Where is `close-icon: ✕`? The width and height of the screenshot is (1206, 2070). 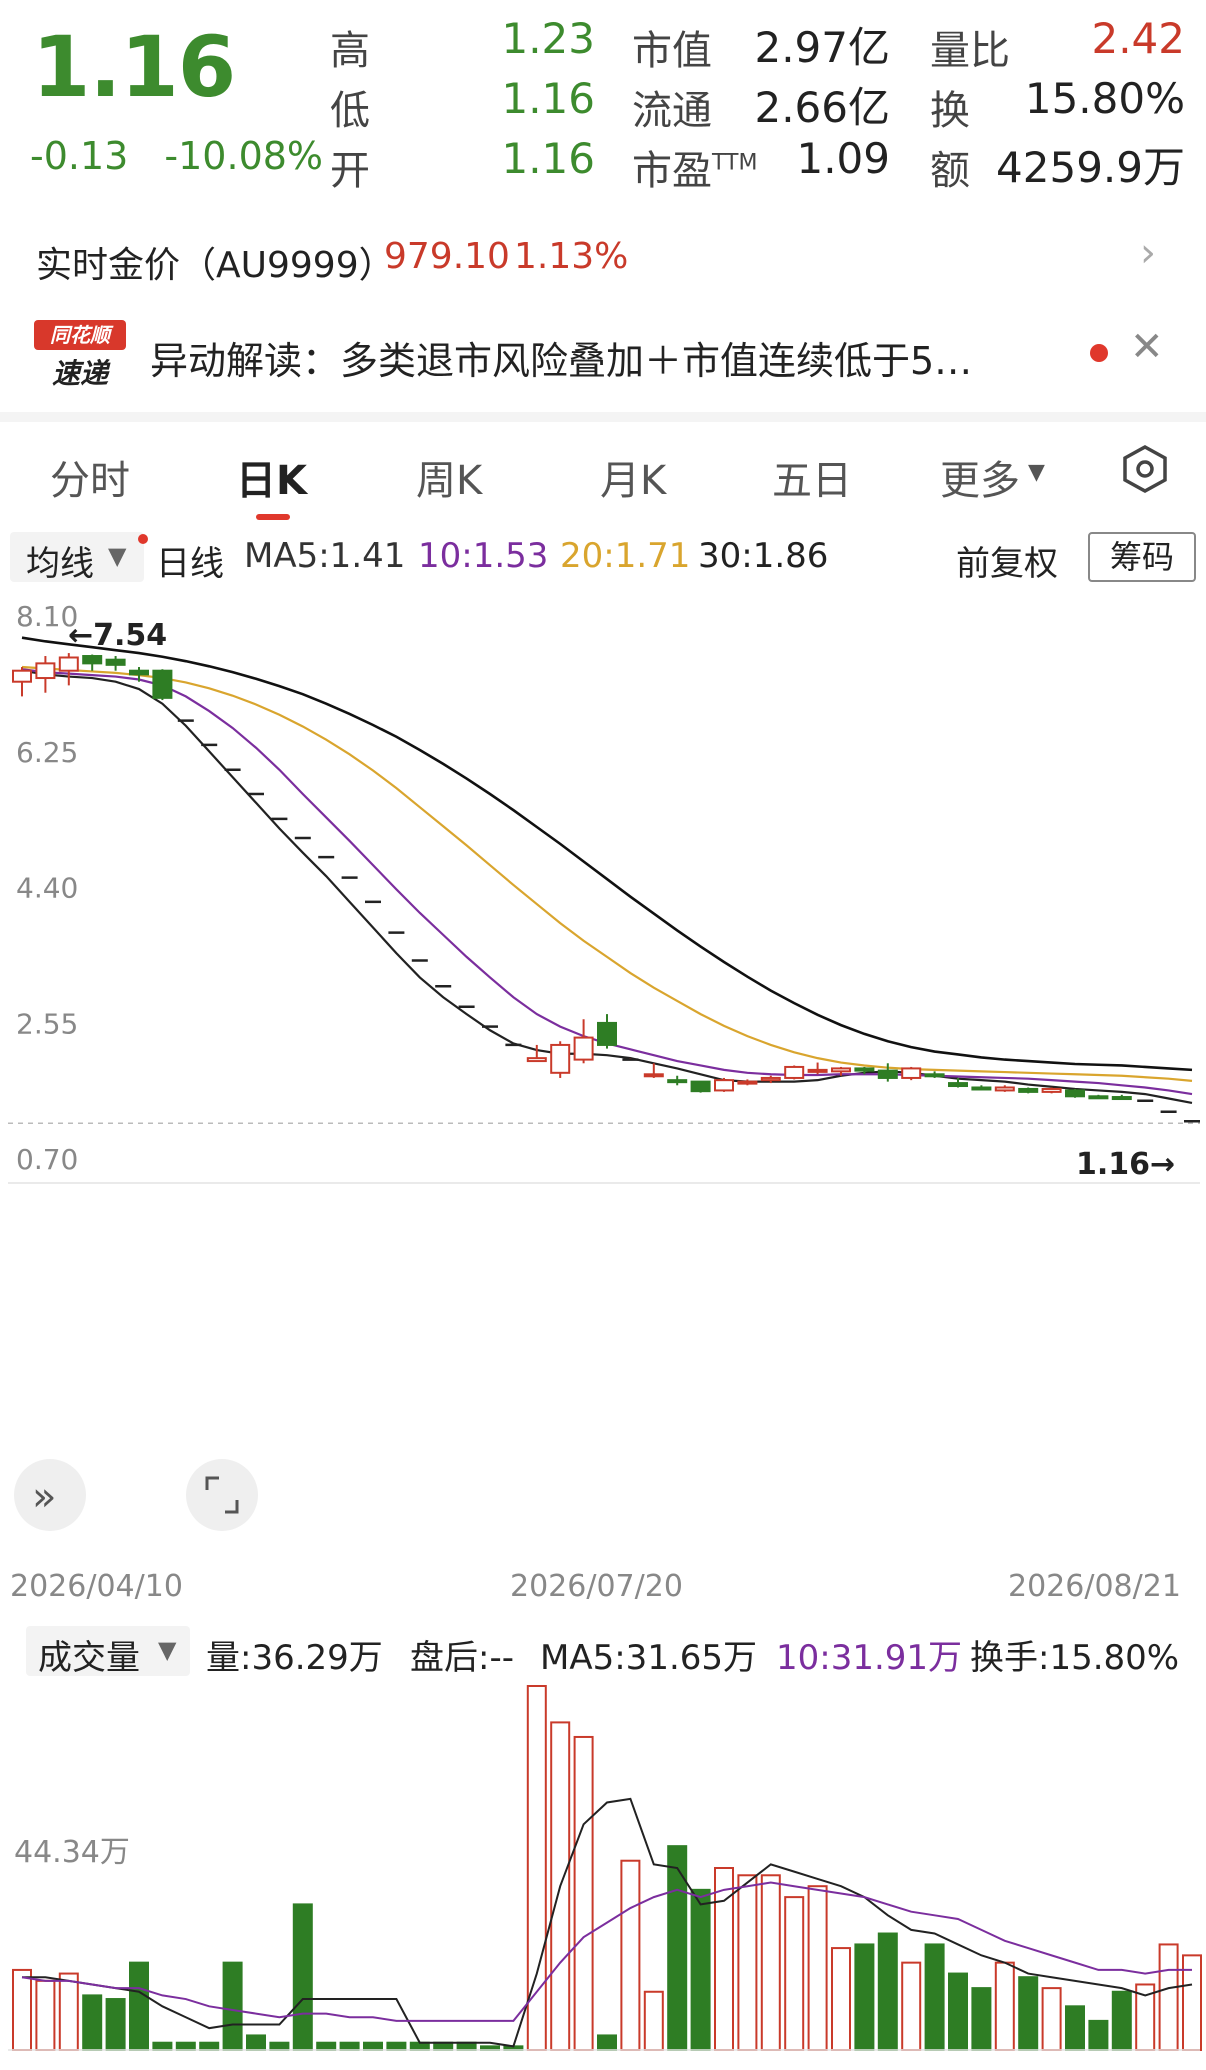
close-icon: ✕ is located at coordinates (1147, 347).